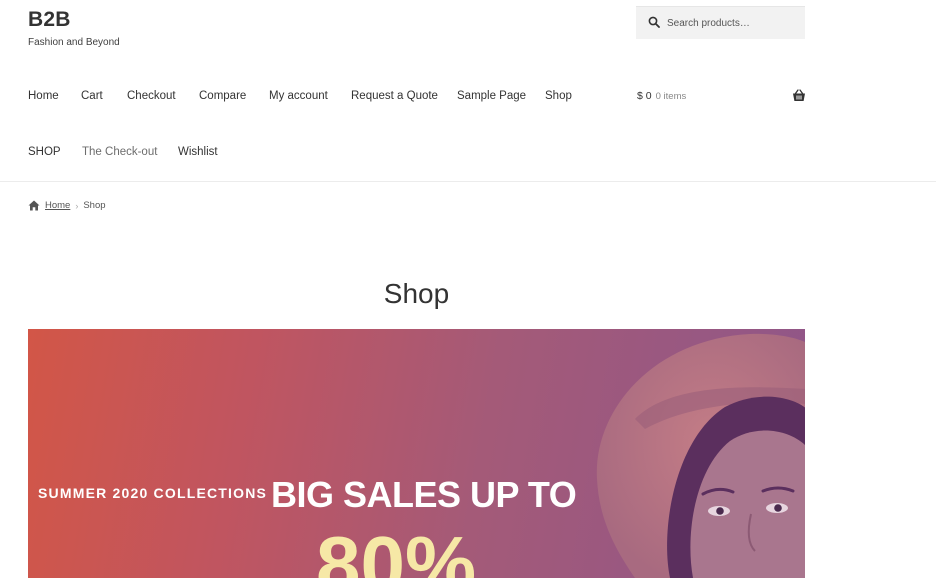  I want to click on page-title: Shop, so click(416, 293).